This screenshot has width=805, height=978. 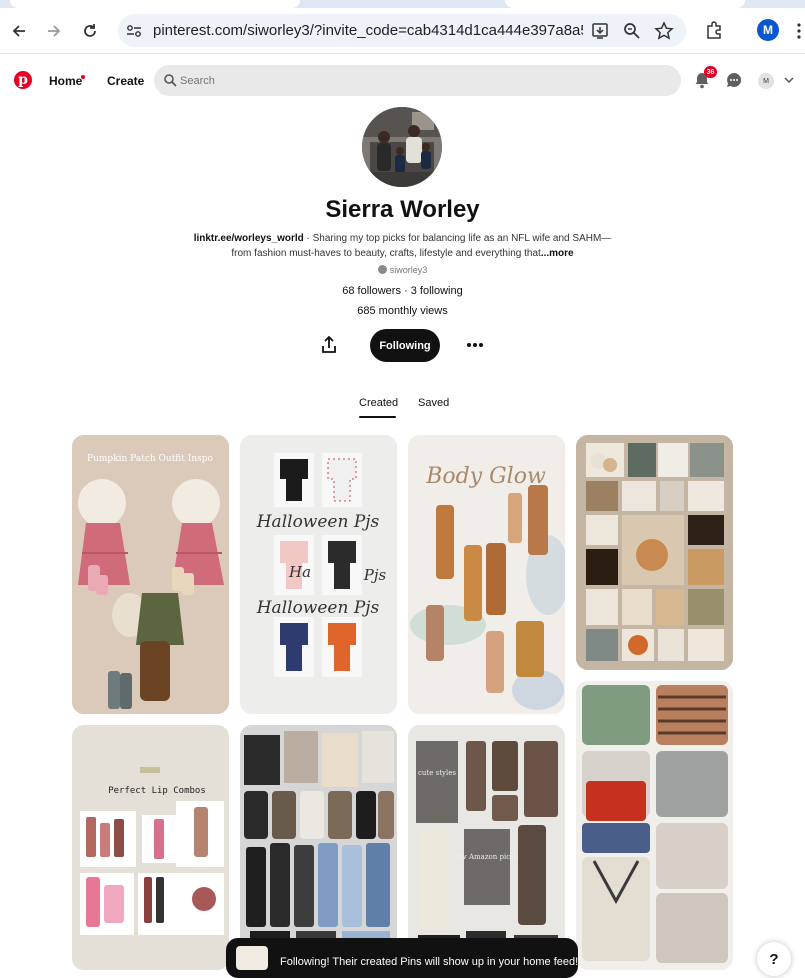 I want to click on pin7-label1: cute styles, so click(x=437, y=773).